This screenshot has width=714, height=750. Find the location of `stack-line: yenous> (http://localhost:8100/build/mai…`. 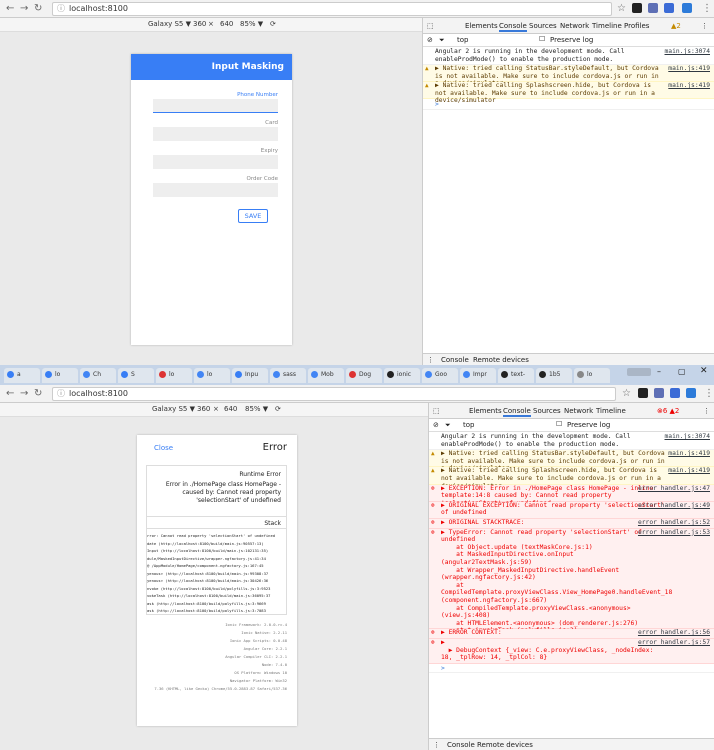

stack-line: yenous> (http://localhost:8100/build/mai… is located at coordinates (208, 573).